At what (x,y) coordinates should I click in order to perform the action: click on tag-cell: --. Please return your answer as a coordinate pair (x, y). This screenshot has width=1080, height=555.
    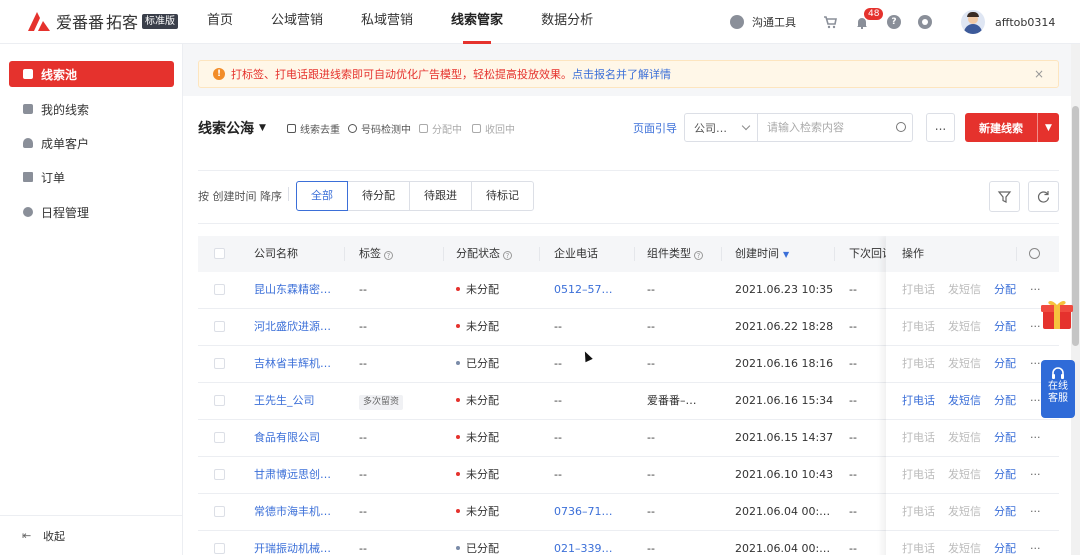
    Looking at the image, I should click on (363, 543).